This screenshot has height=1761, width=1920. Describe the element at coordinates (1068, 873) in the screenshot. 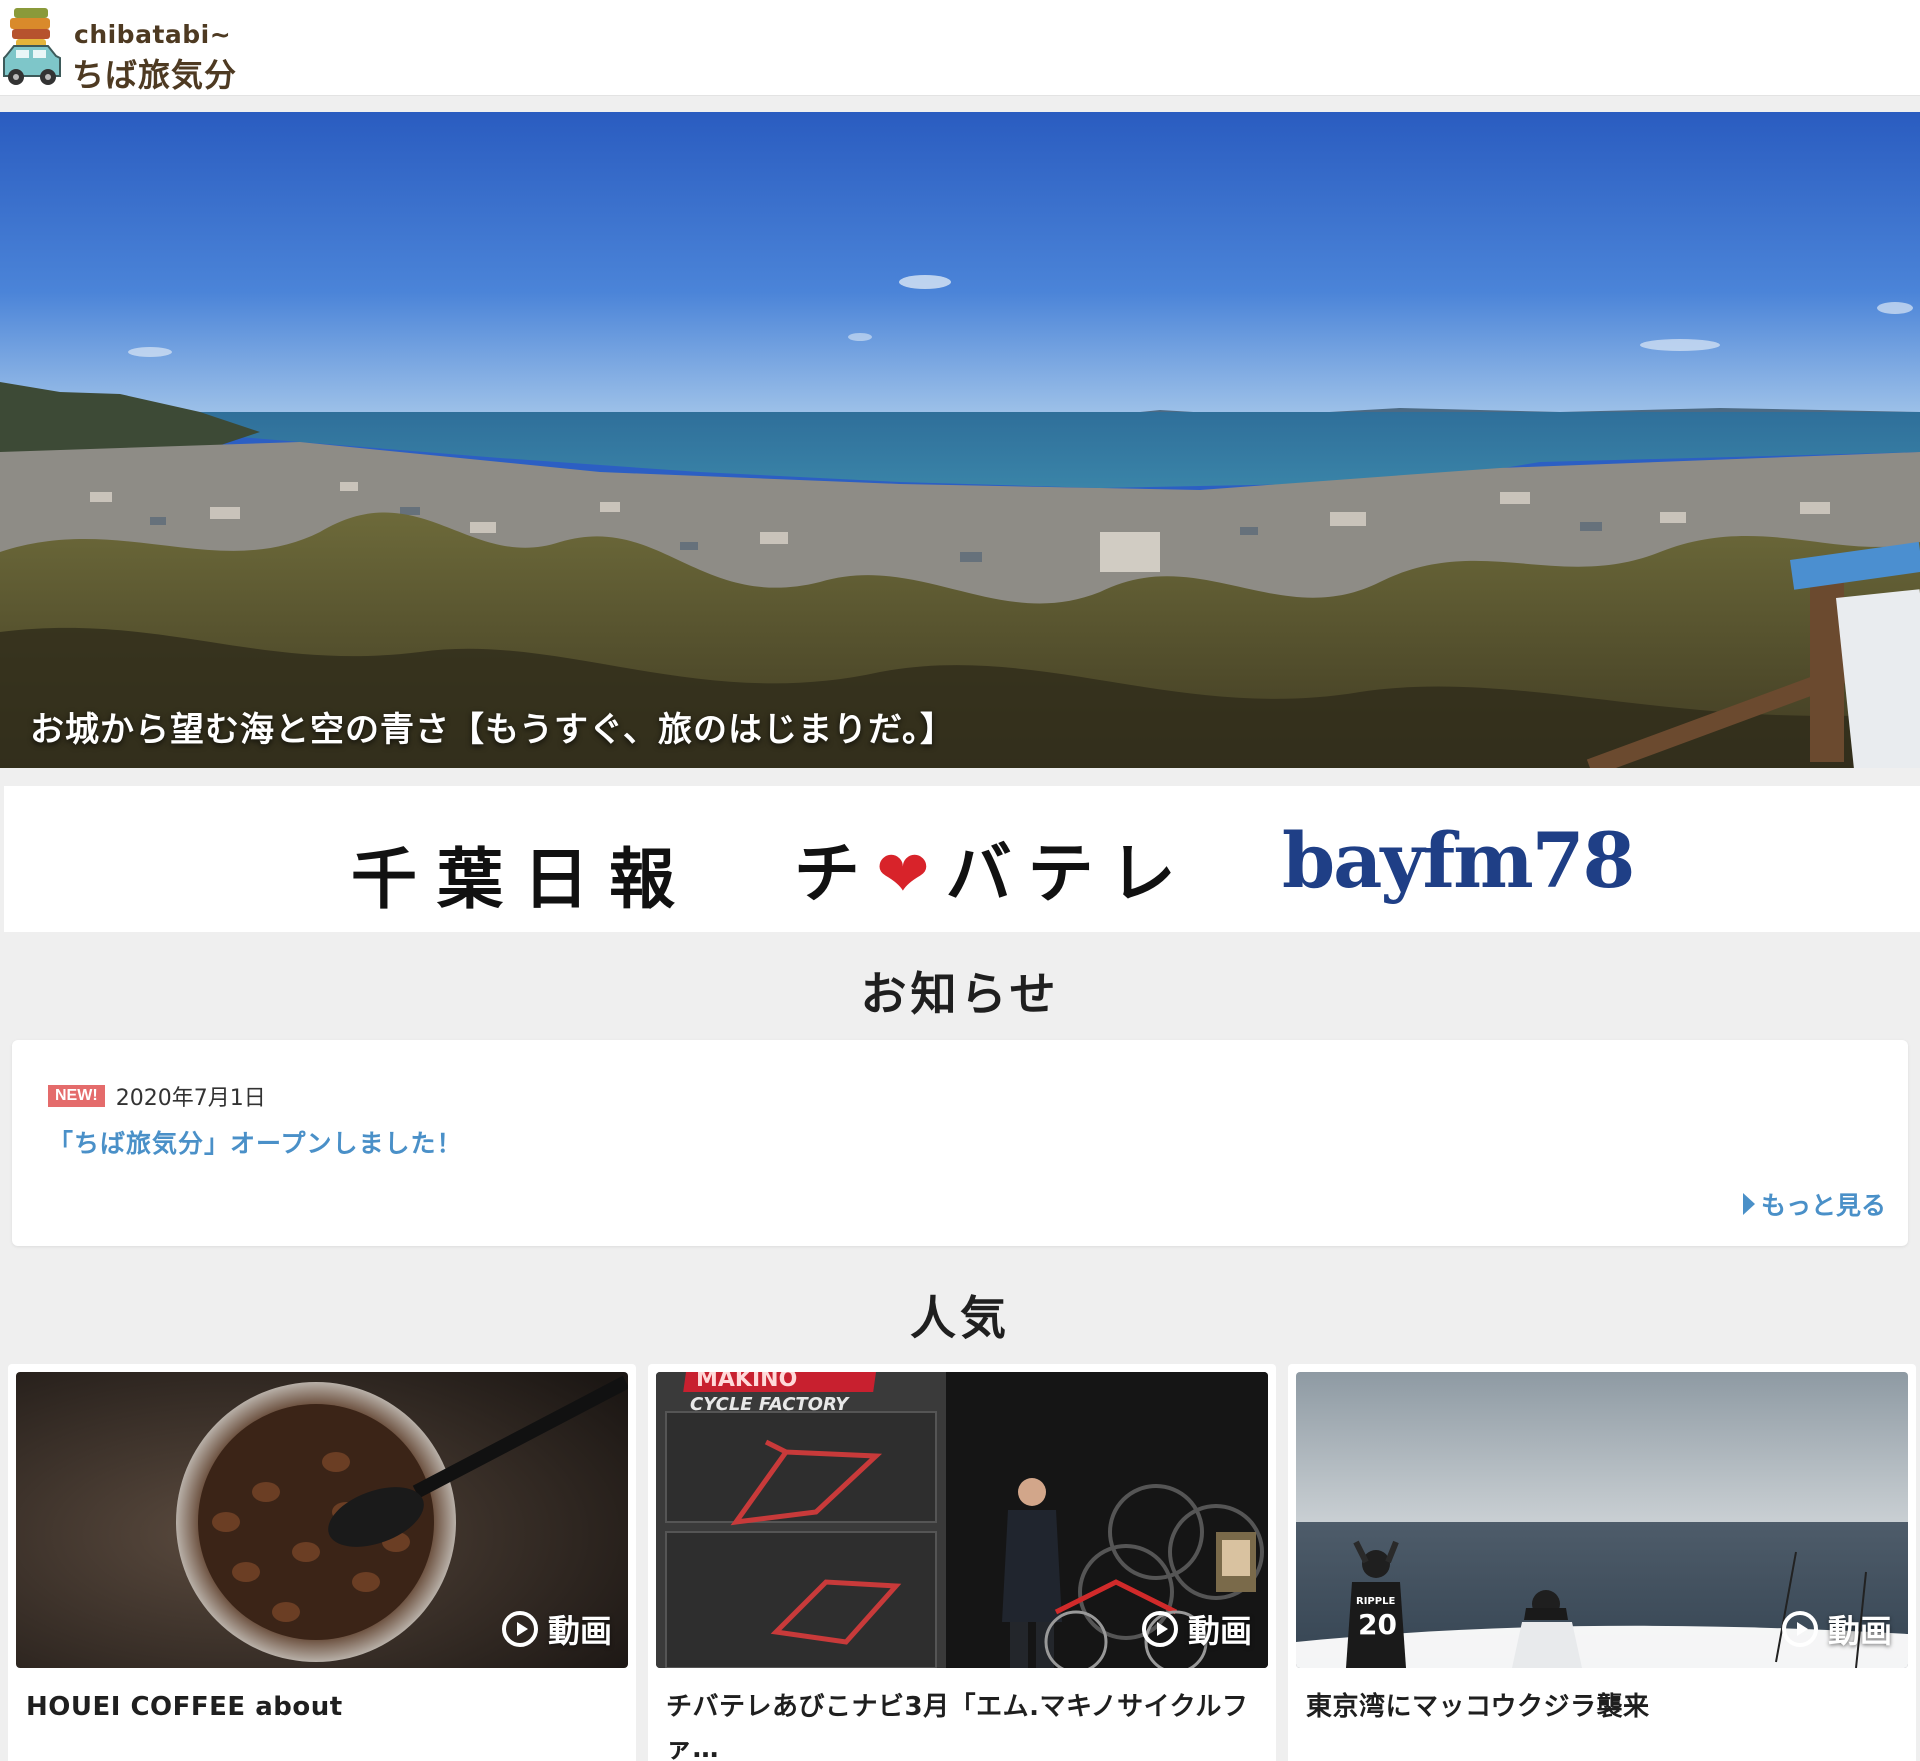

I see `chibatele-text-post: バテレ` at that location.